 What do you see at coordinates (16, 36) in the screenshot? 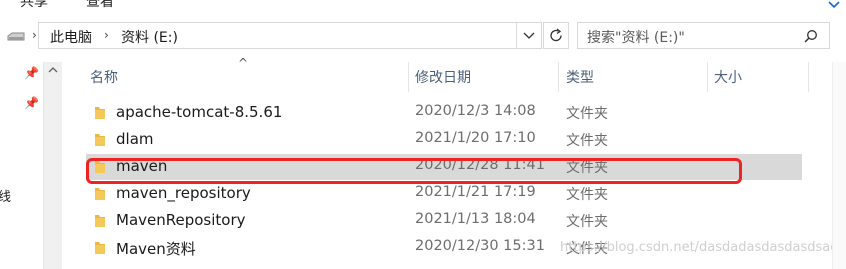
I see `drive-icon` at bounding box center [16, 36].